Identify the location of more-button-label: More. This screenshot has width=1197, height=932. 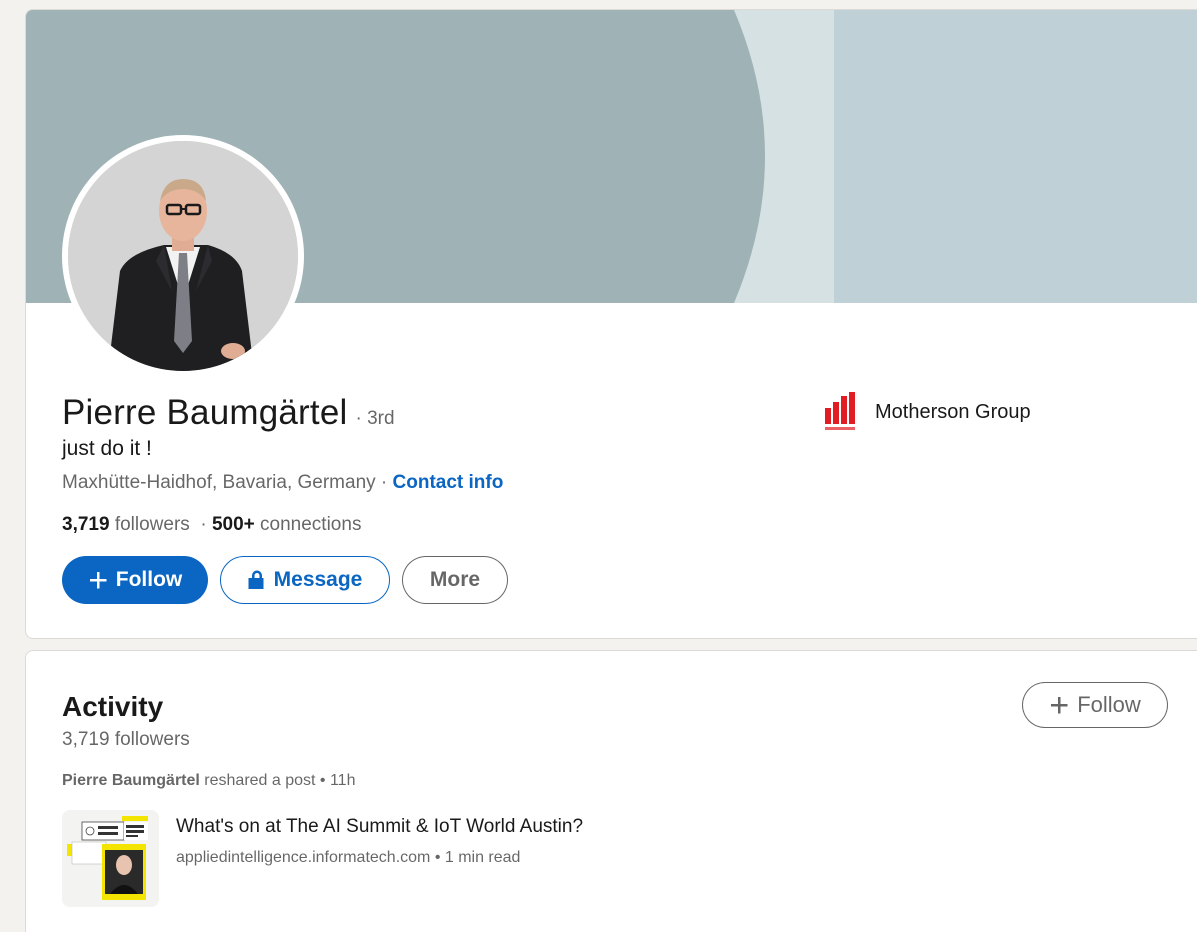
(455, 579).